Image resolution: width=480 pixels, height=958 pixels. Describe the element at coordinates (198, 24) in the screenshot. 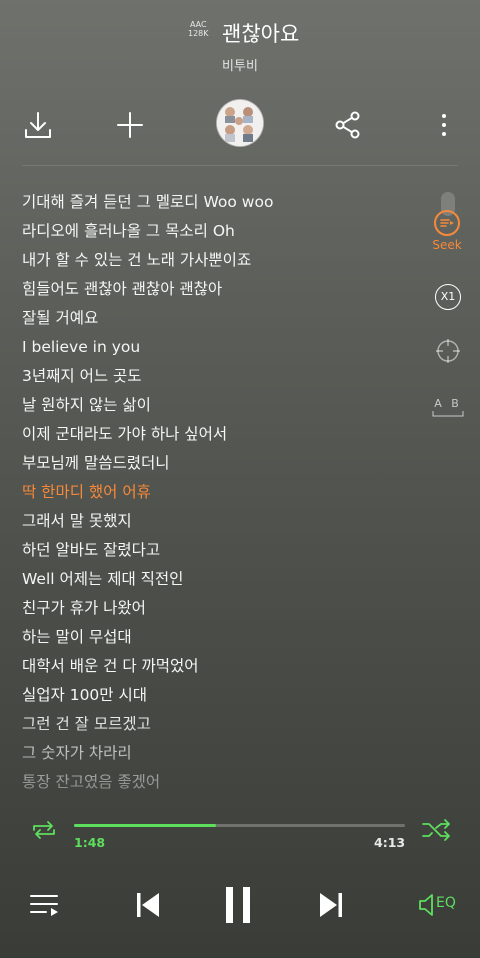

I see `codec-label: AAC` at that location.